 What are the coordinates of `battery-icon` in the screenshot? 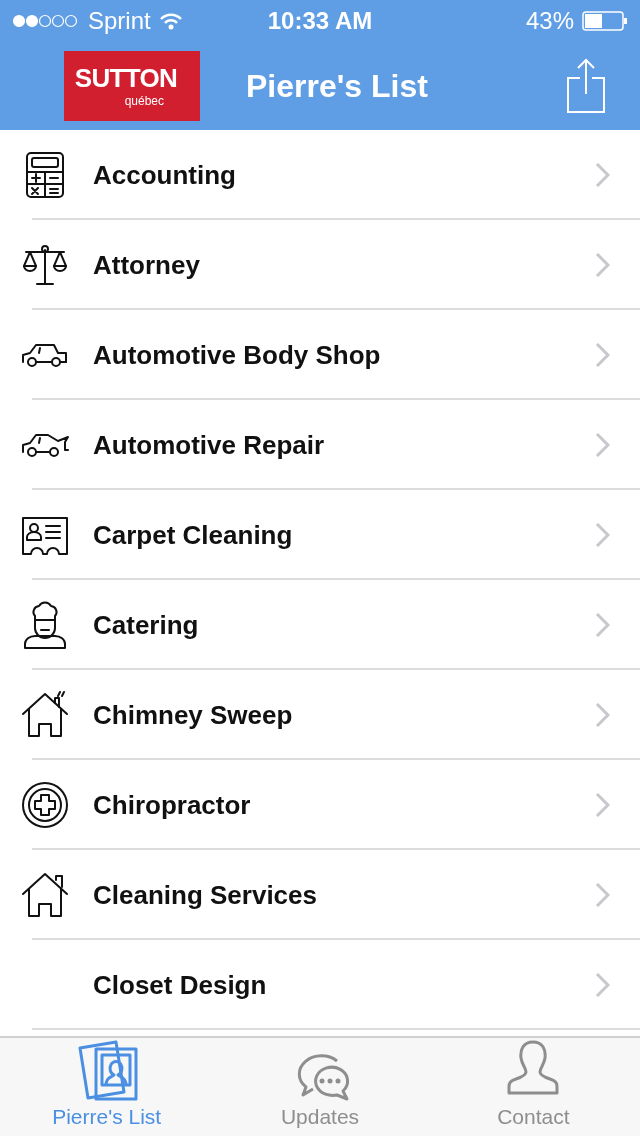 It's located at (605, 21).